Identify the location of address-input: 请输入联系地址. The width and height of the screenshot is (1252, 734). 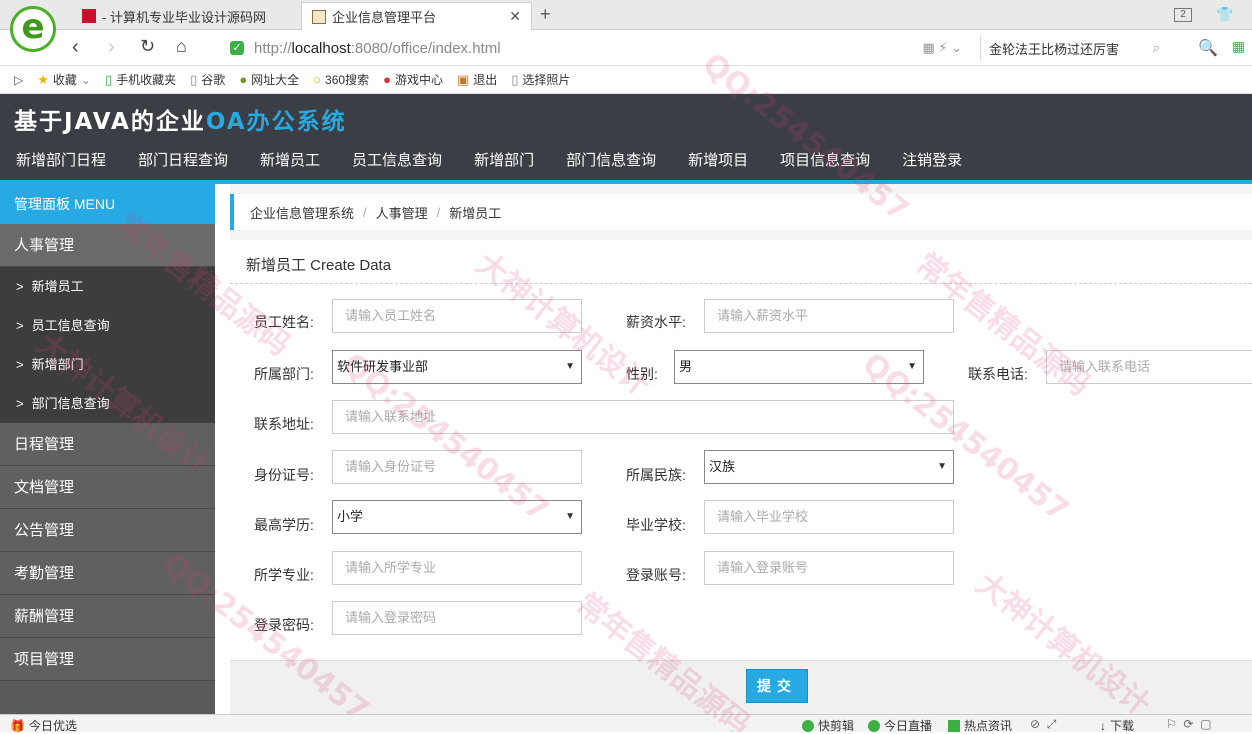
(643, 417).